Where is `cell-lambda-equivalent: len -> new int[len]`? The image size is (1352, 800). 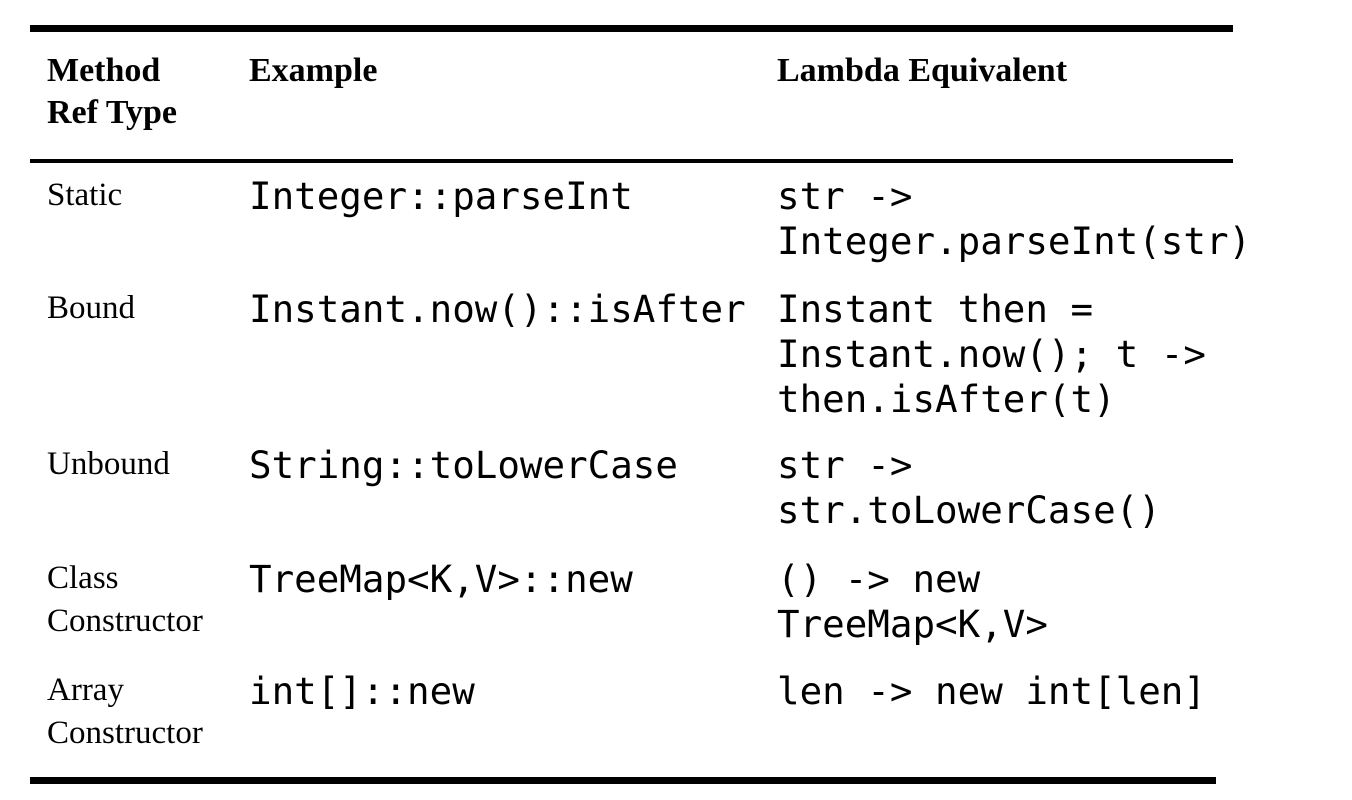 cell-lambda-equivalent: len -> new int[len] is located at coordinates (991, 691).